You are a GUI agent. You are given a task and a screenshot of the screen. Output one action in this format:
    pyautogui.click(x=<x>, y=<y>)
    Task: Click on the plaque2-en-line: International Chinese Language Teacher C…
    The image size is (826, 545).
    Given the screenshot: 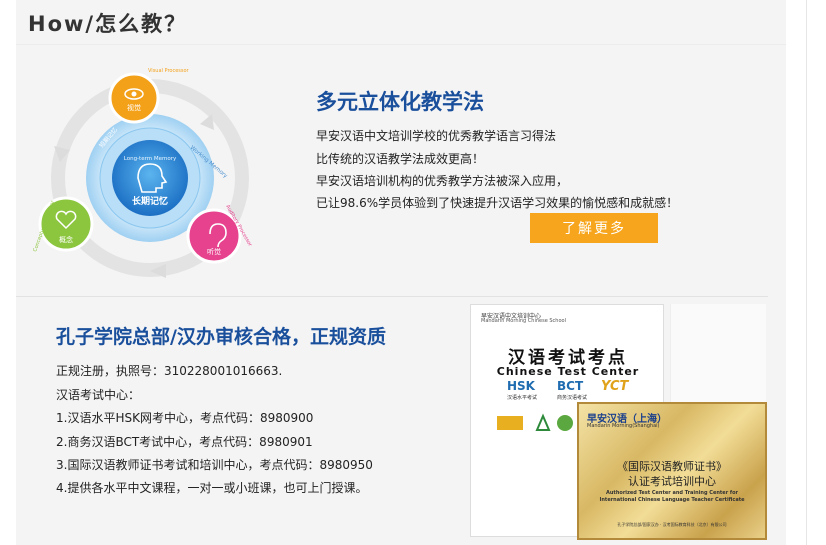 What is the action you would take?
    pyautogui.click(x=672, y=500)
    